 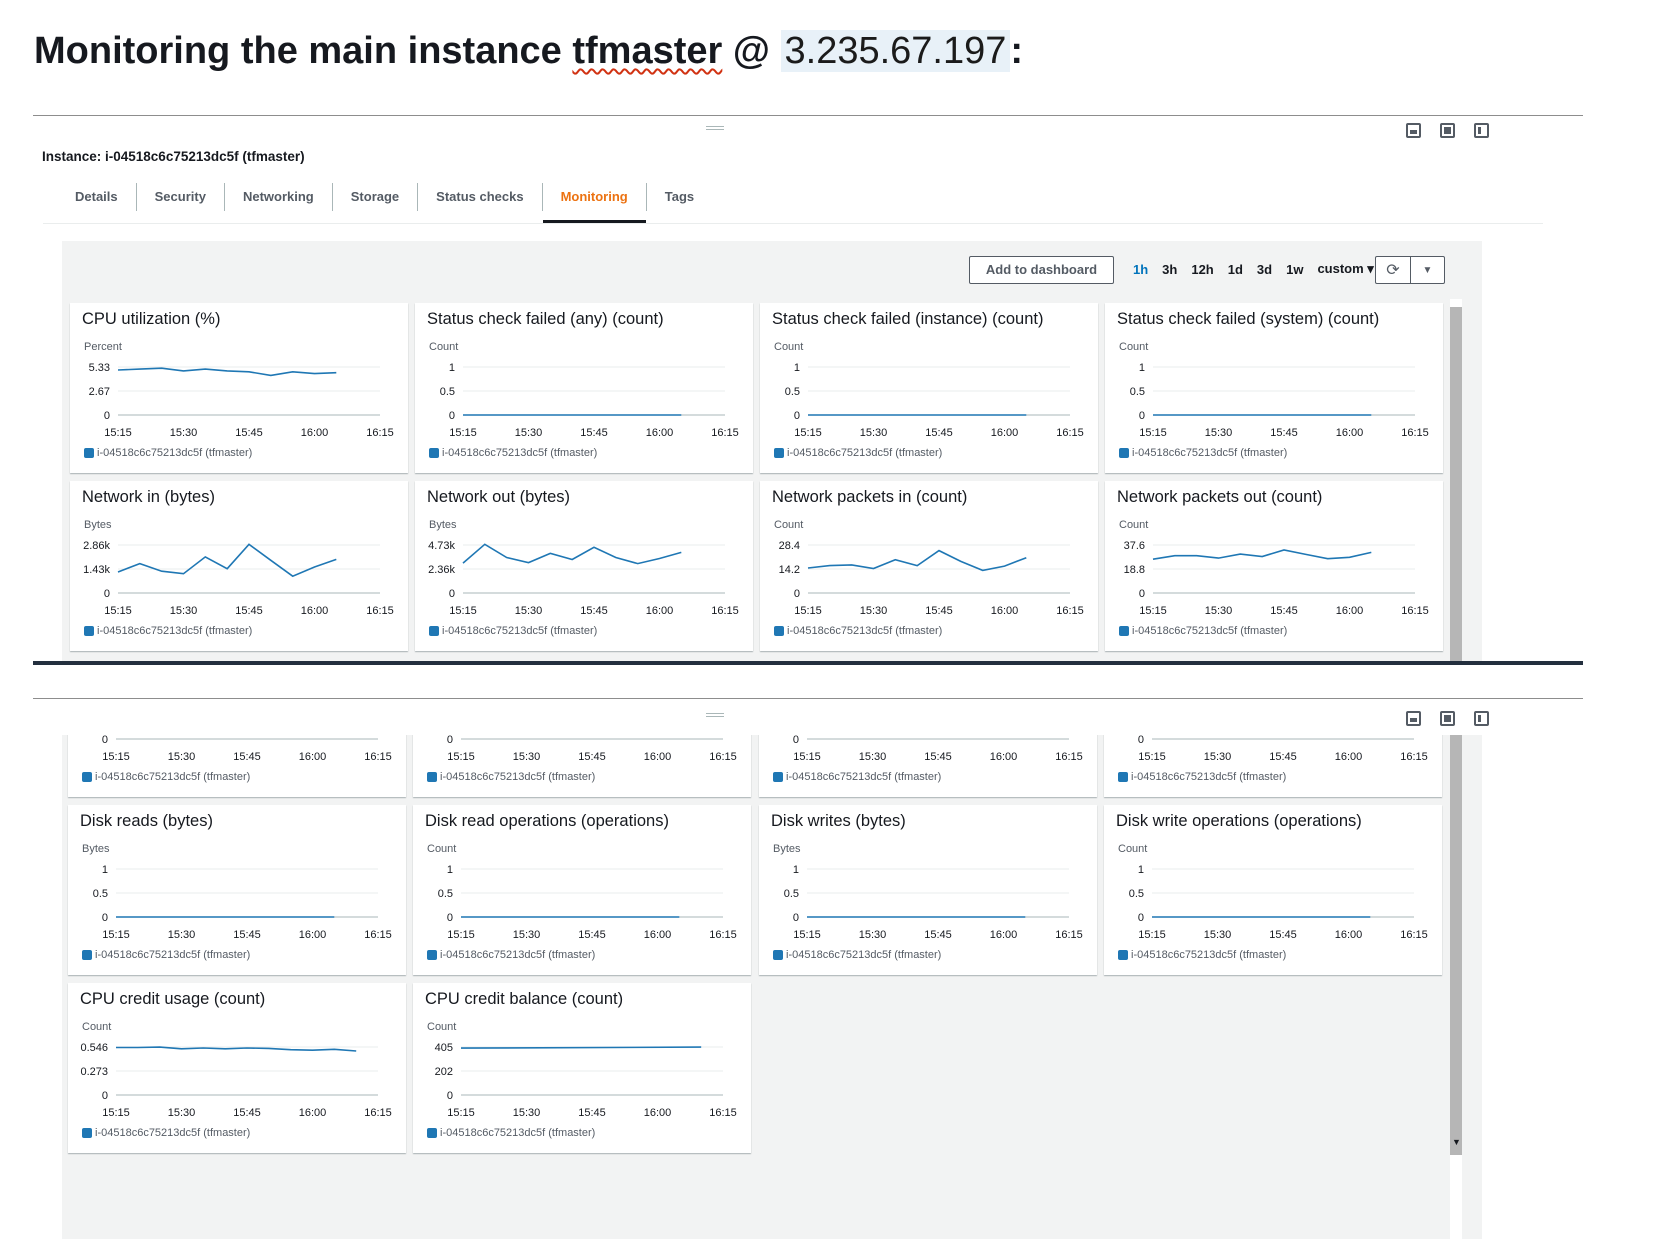 What do you see at coordinates (715, 128) in the screenshot?
I see `panel-resize-handle` at bounding box center [715, 128].